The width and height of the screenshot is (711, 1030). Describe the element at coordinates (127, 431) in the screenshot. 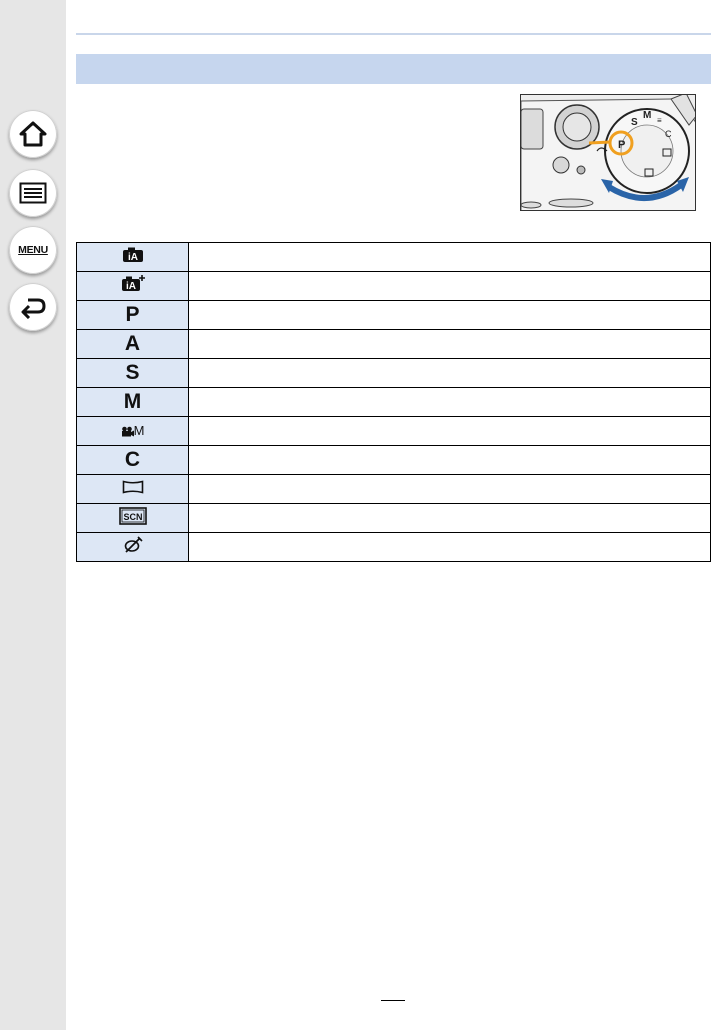

I see `movie-camera-icon` at that location.